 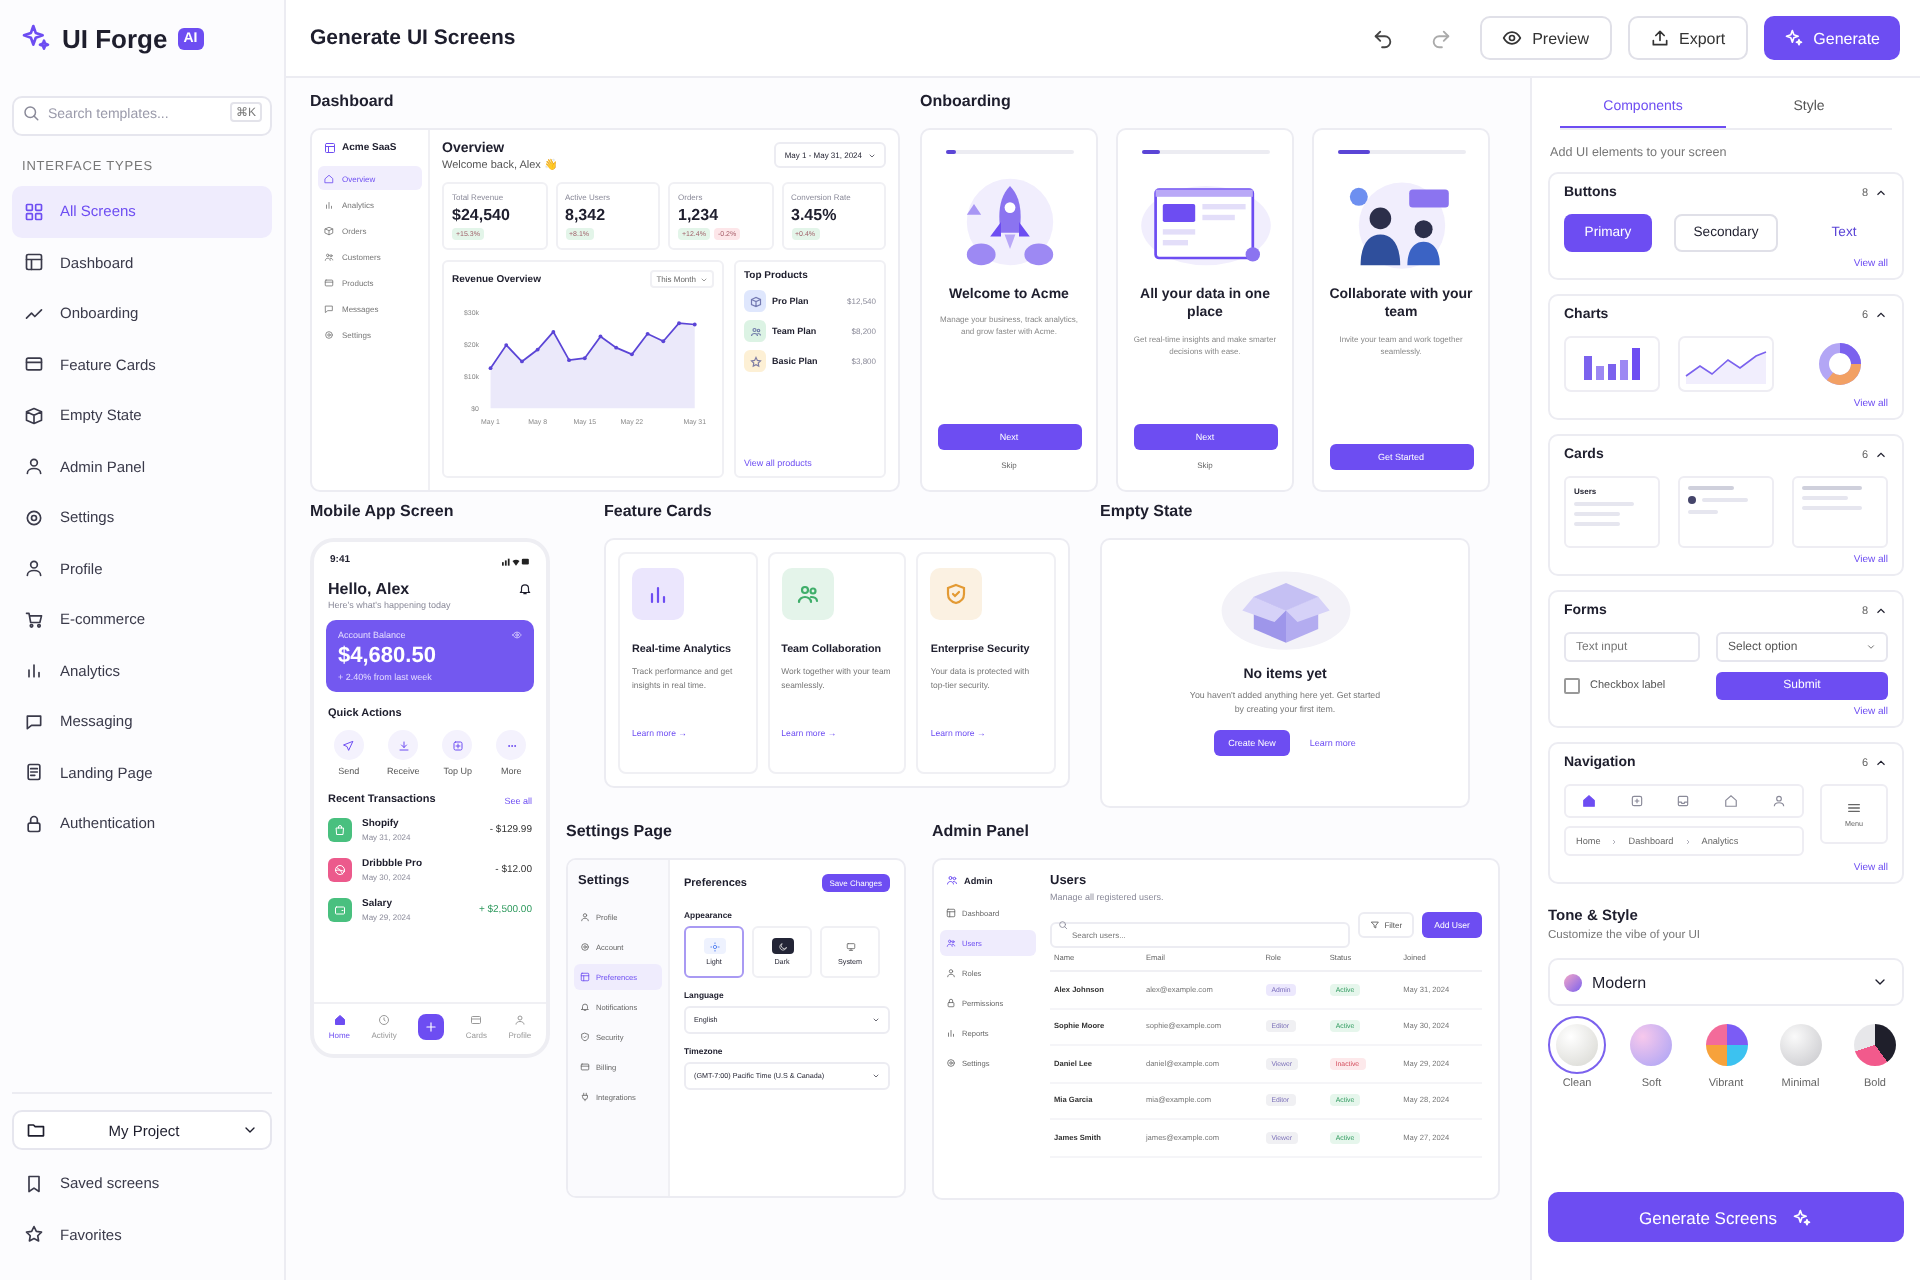 I want to click on grid-icon, so click(x=34, y=211).